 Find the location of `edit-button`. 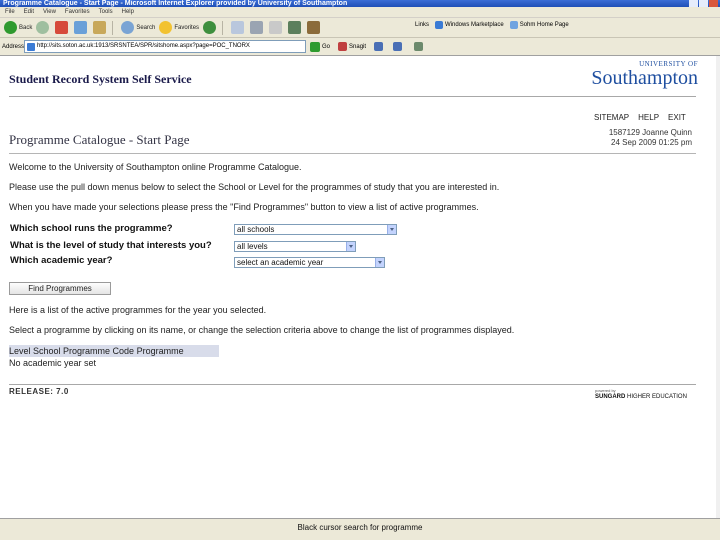

edit-button is located at coordinates (276, 27).